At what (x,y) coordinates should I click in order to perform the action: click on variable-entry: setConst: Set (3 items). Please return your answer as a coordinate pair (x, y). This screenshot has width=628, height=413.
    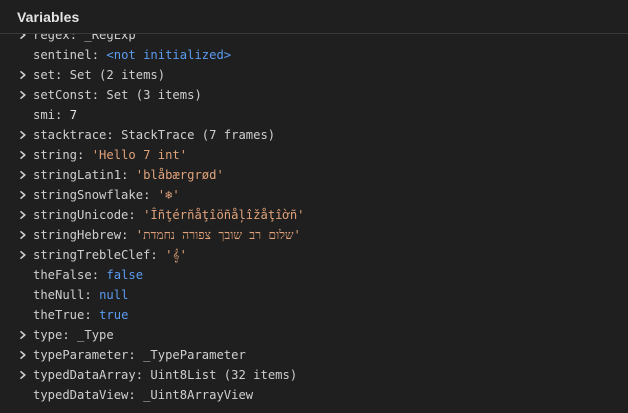
    Looking at the image, I should click on (117, 95).